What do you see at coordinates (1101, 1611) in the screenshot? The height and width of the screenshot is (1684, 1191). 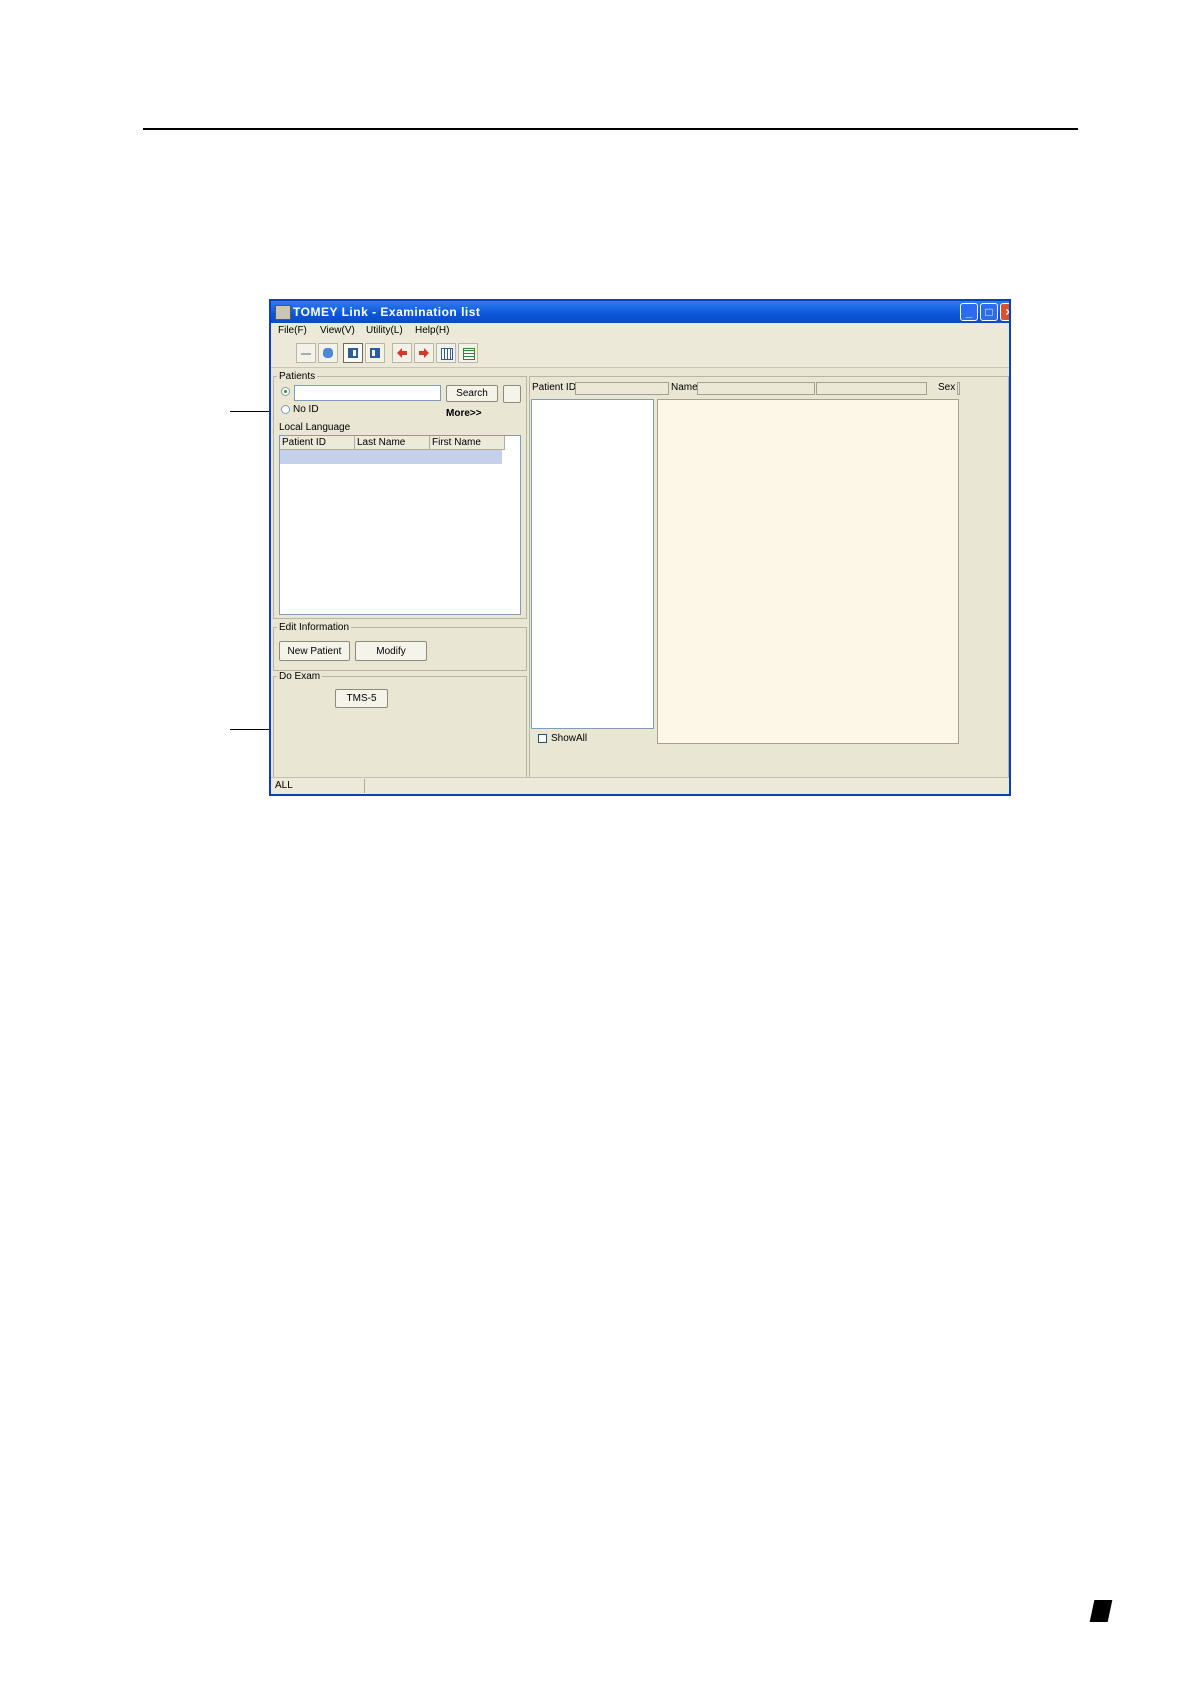 I see `page-corner-mark` at bounding box center [1101, 1611].